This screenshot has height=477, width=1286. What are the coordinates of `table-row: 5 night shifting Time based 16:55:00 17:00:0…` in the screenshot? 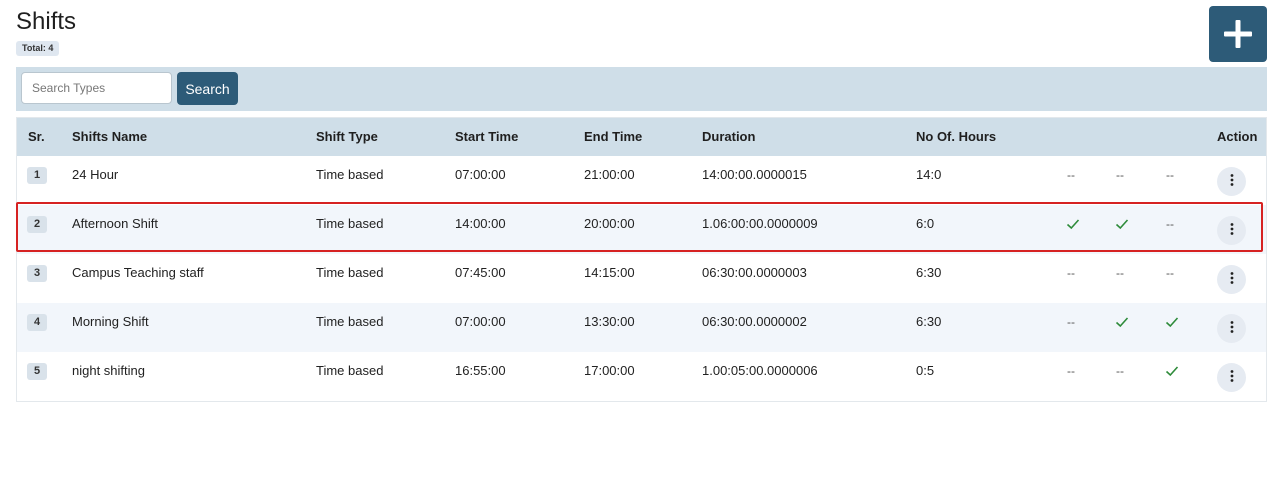 It's located at (641, 376).